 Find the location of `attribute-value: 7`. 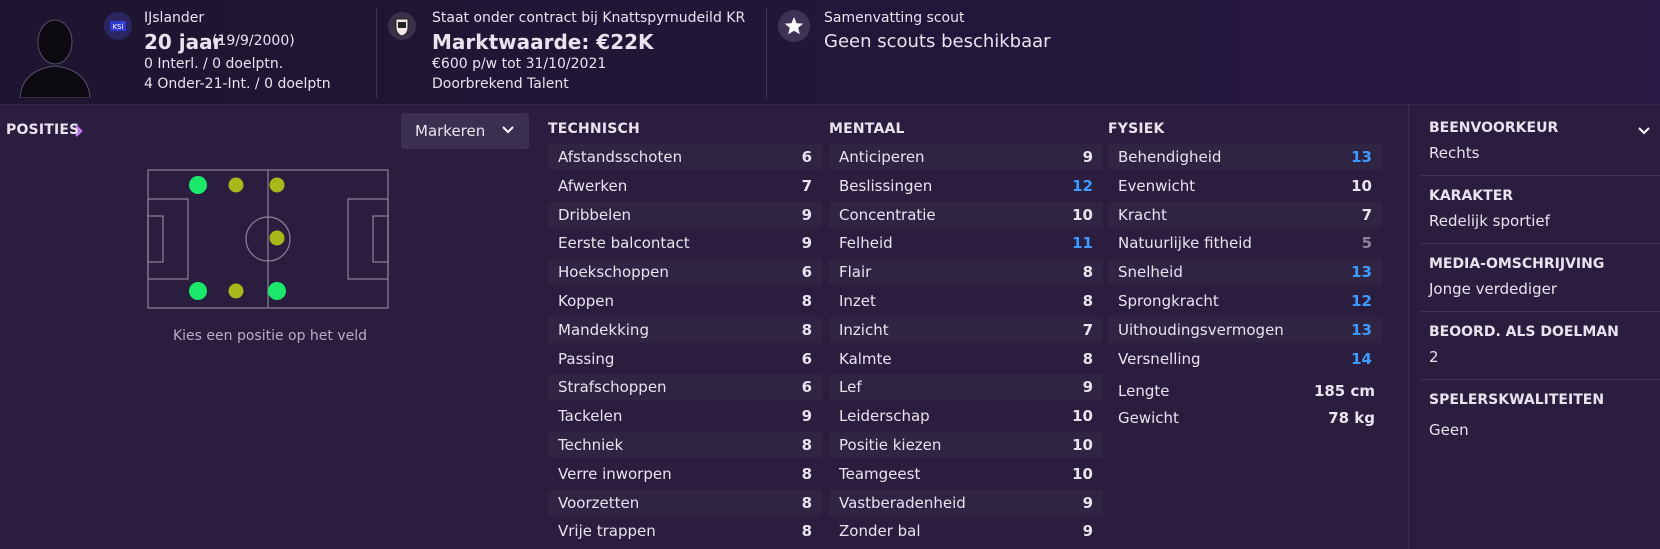

attribute-value: 7 is located at coordinates (806, 185).